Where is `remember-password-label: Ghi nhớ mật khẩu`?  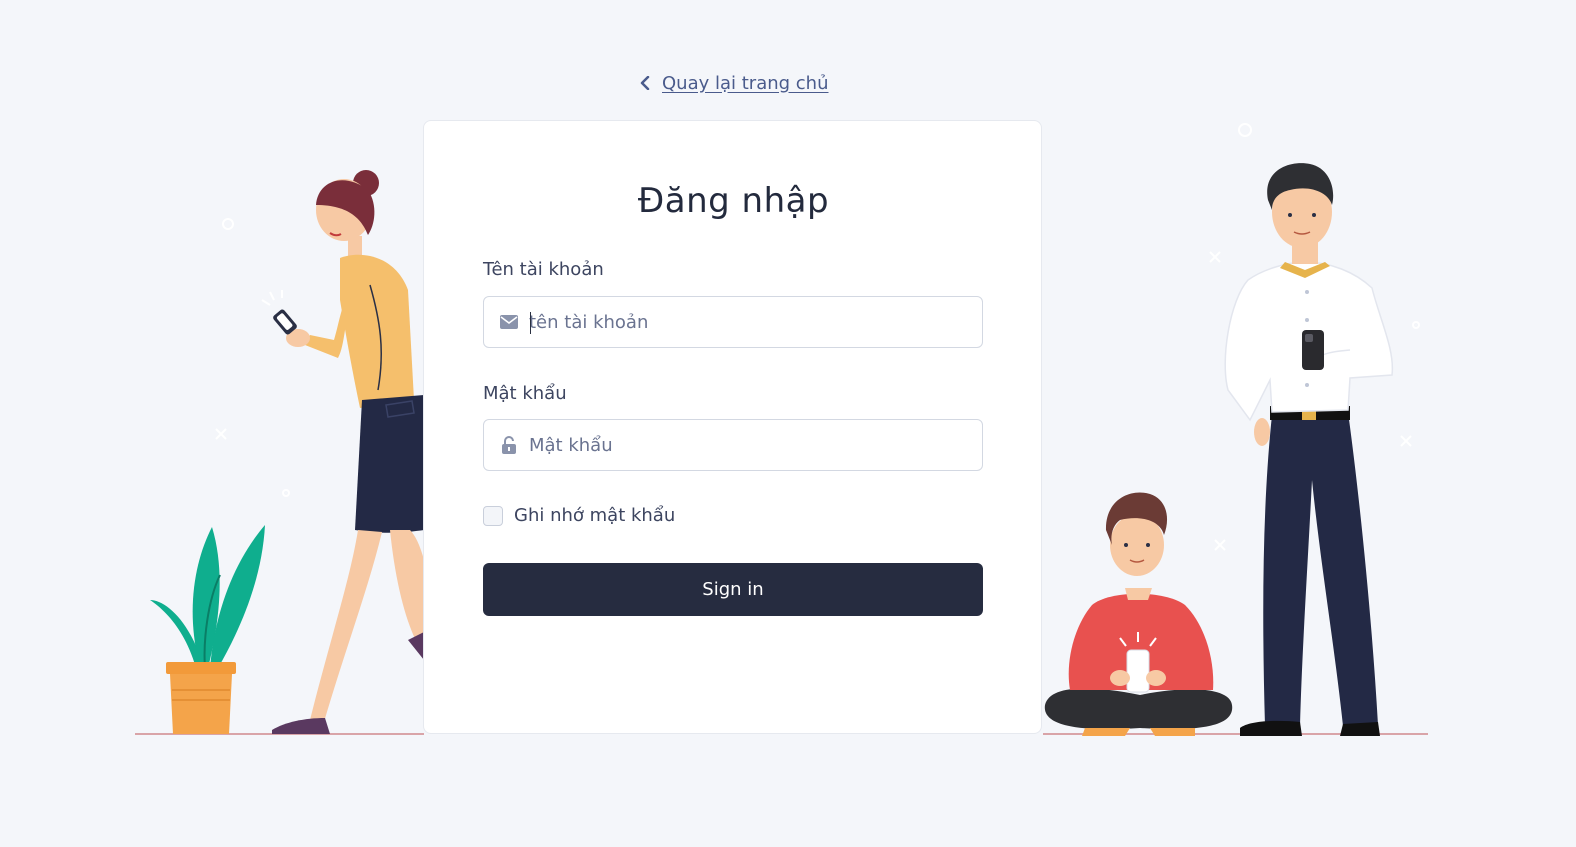 remember-password-label: Ghi nhớ mật khẩu is located at coordinates (595, 515).